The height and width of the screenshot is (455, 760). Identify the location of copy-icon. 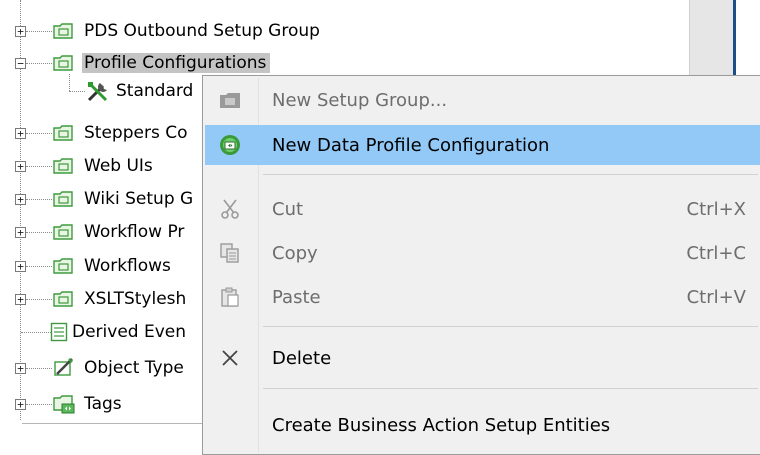
(229, 253).